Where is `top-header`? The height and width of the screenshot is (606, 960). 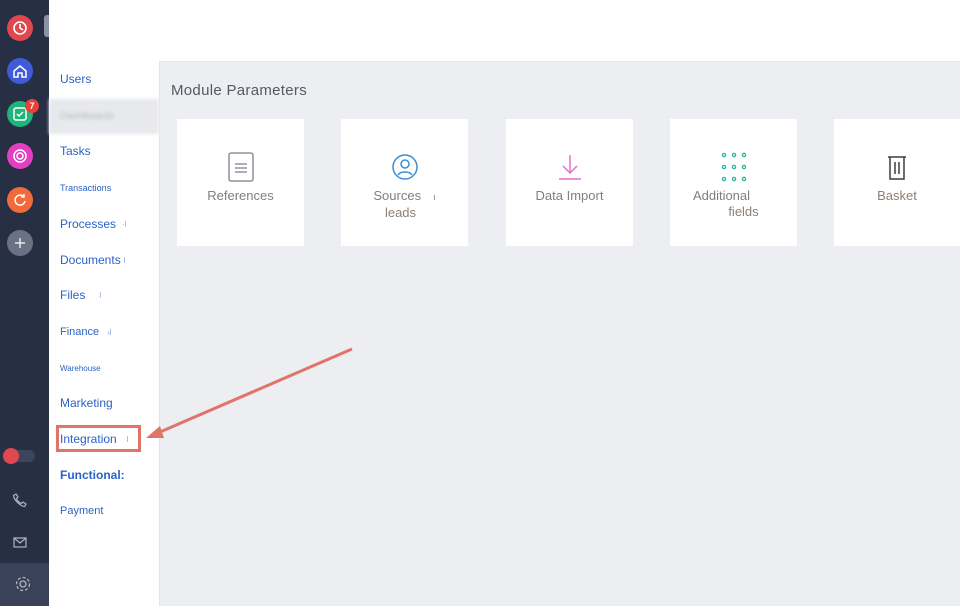 top-header is located at coordinates (559, 31).